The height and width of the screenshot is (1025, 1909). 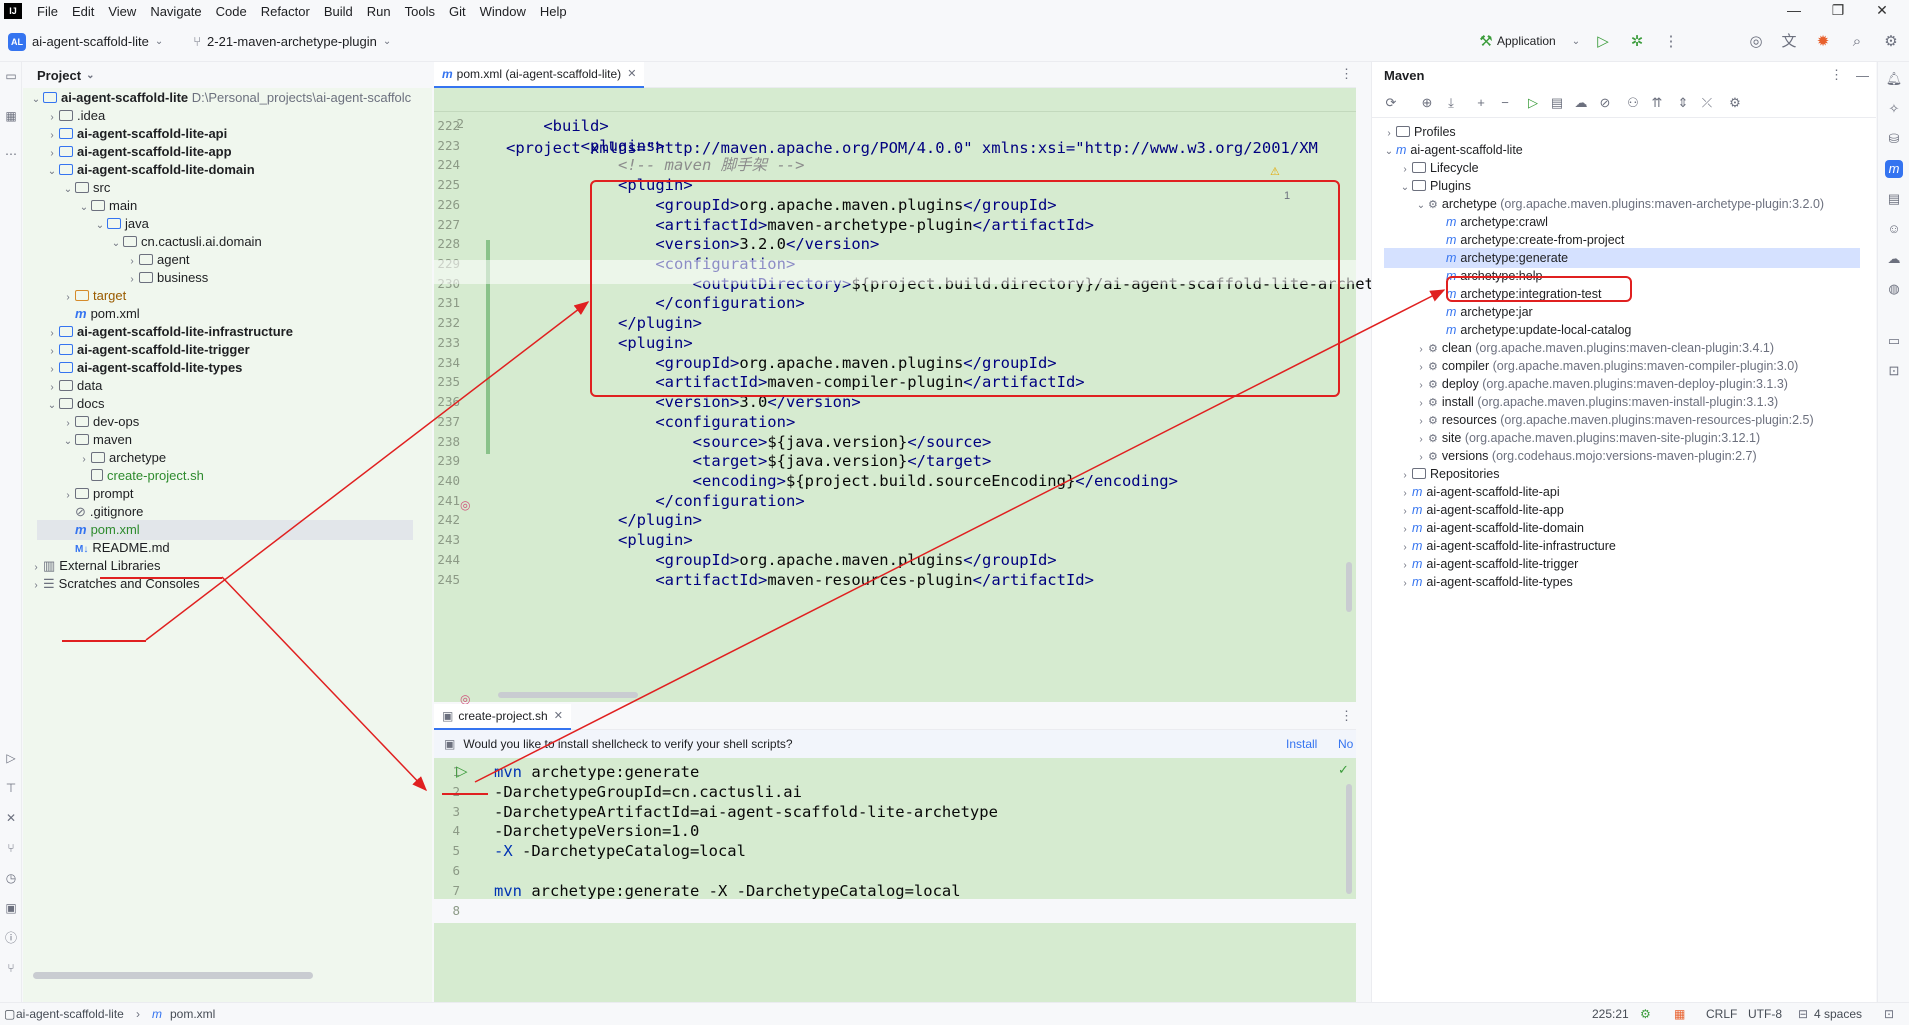 What do you see at coordinates (1535, 240) in the screenshot?
I see `goal-archetype-create-from-project: m archetype:create-from-project` at bounding box center [1535, 240].